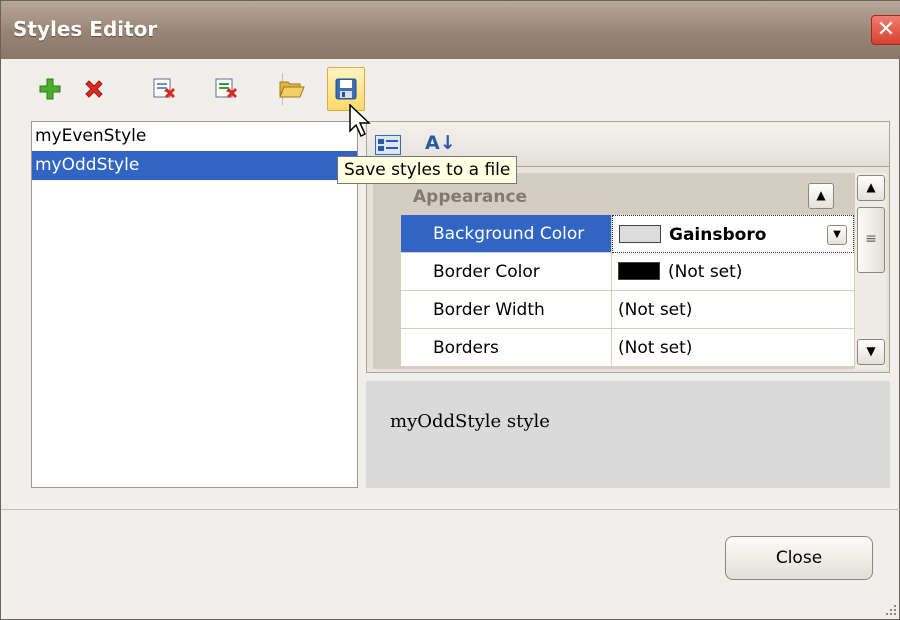 This screenshot has height=620, width=900. I want to click on grip-icon: ≡, so click(871, 239).